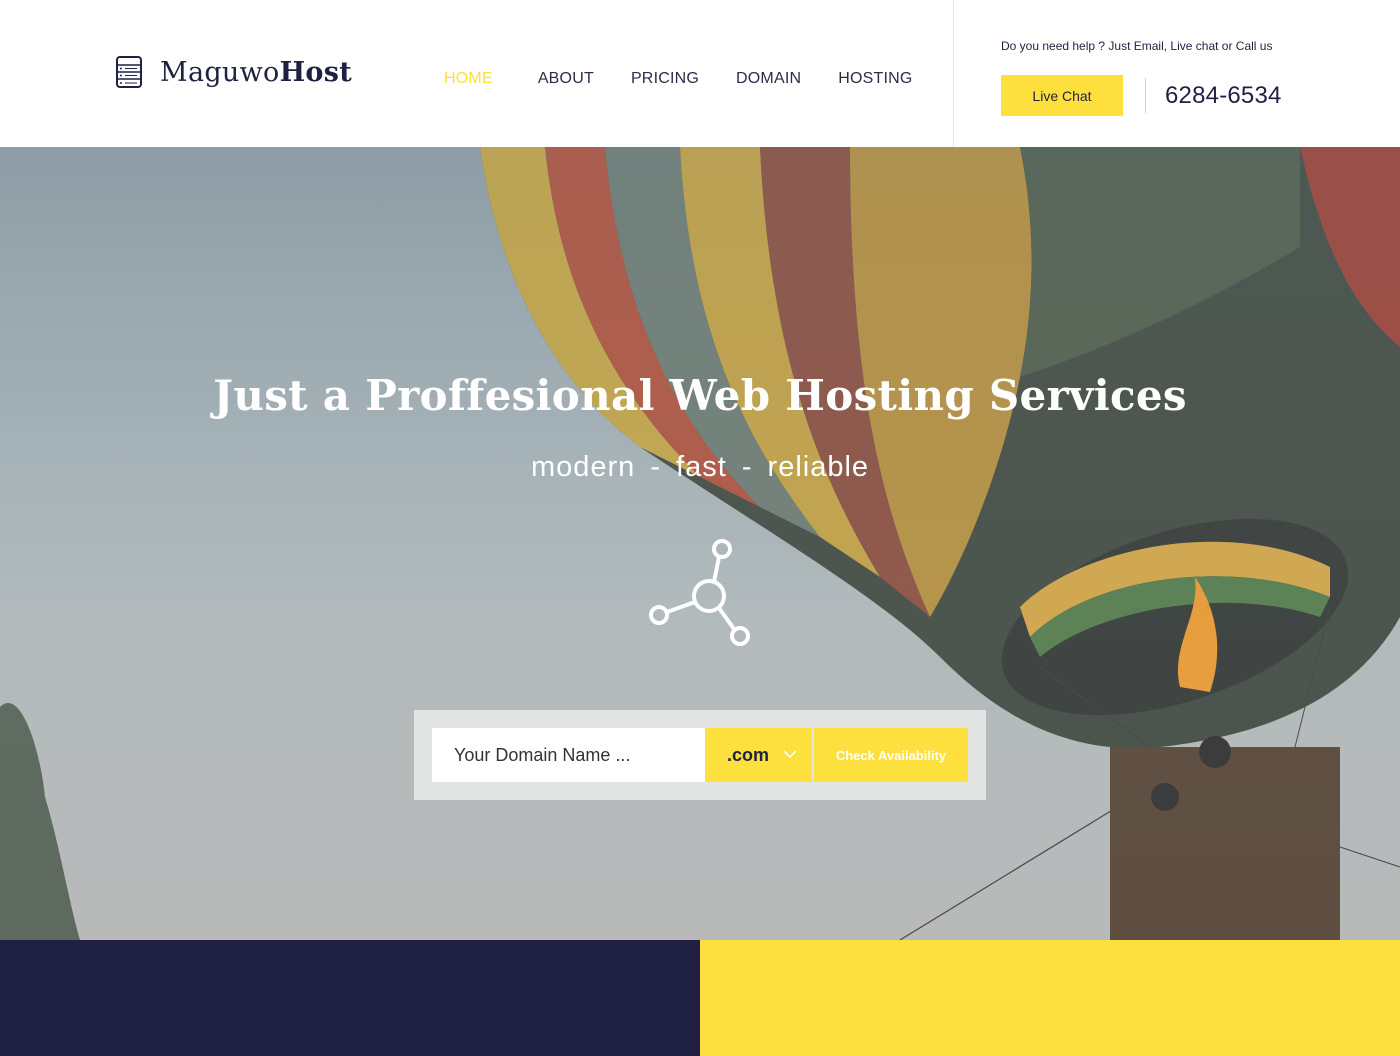  What do you see at coordinates (220, 72) in the screenshot?
I see `brand-name-regular: Maguwo` at bounding box center [220, 72].